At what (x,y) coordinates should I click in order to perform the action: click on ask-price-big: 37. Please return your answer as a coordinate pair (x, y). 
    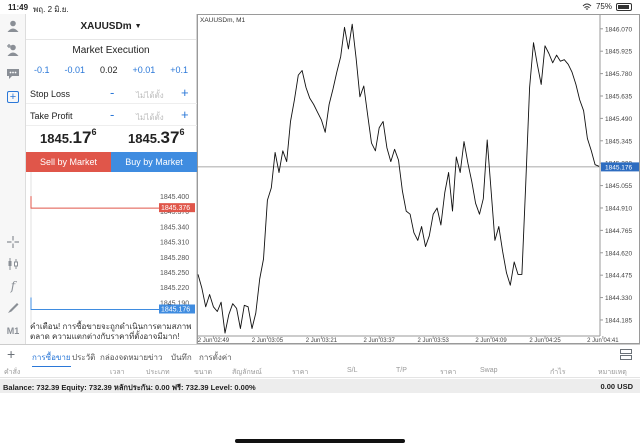
    Looking at the image, I should click on (170, 137).